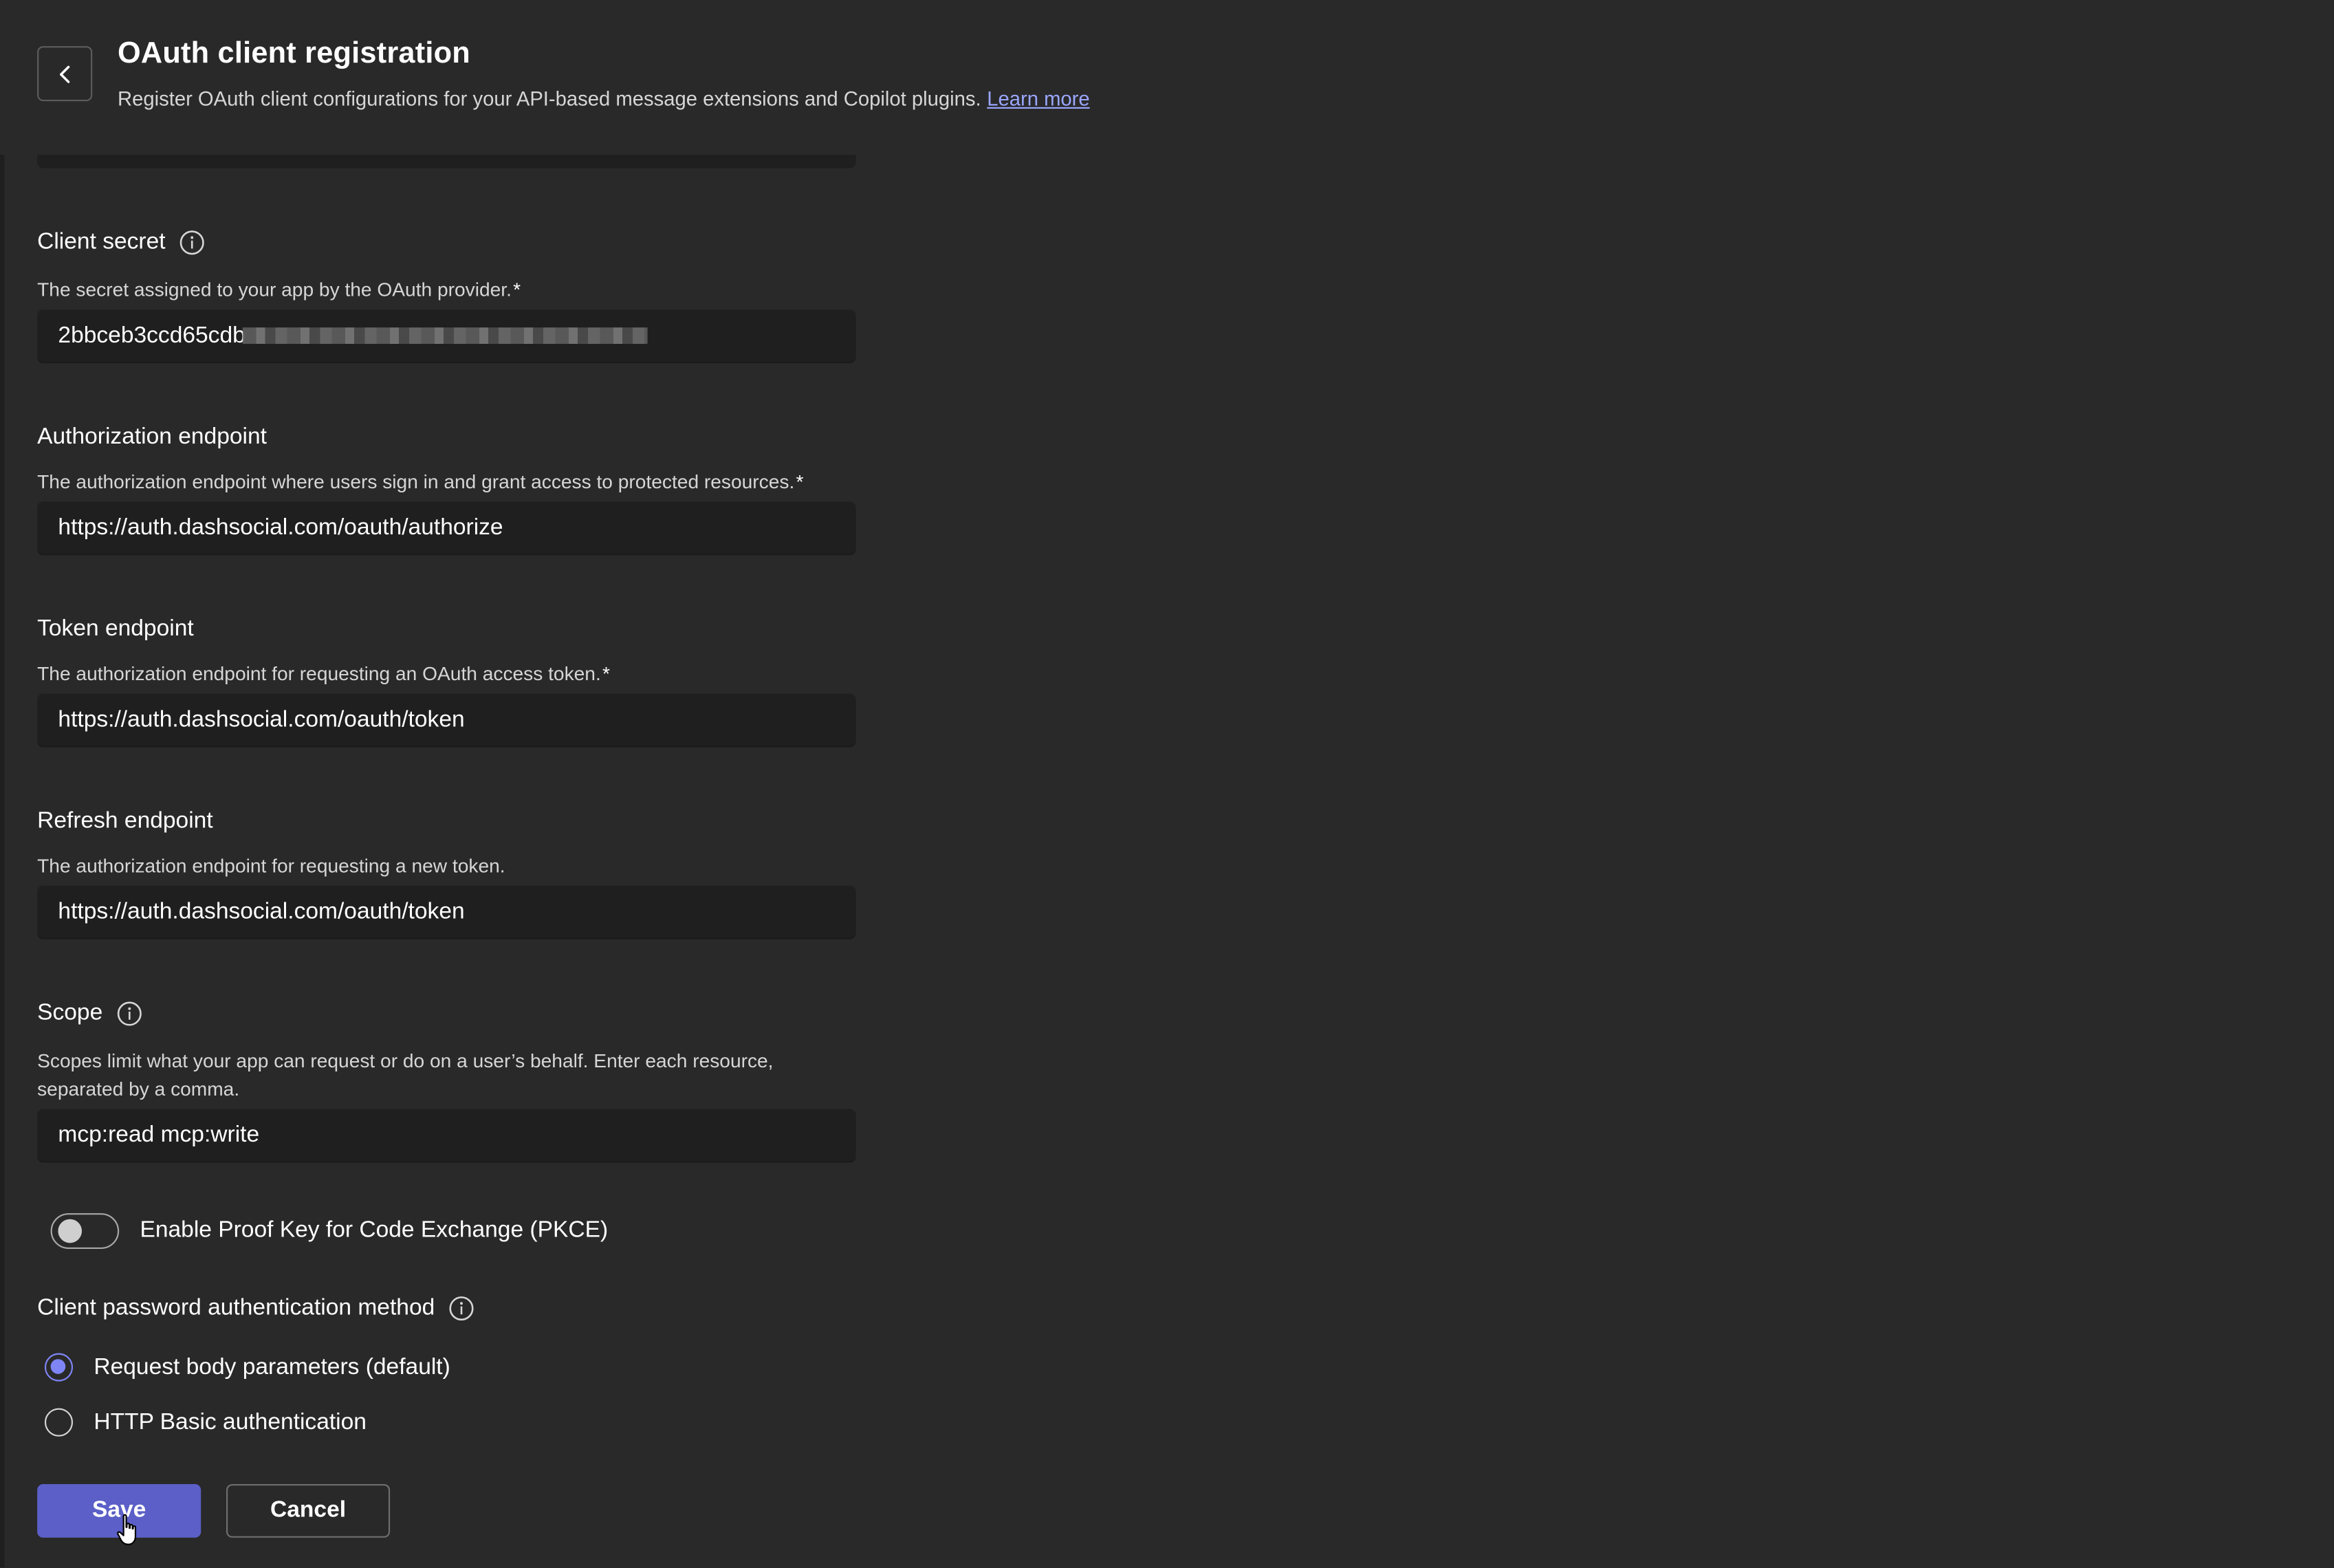 The height and width of the screenshot is (1568, 2334). What do you see at coordinates (261, 719) in the screenshot?
I see `token-endpoint-value: https://auth.dashsocial.com/oauth/token` at bounding box center [261, 719].